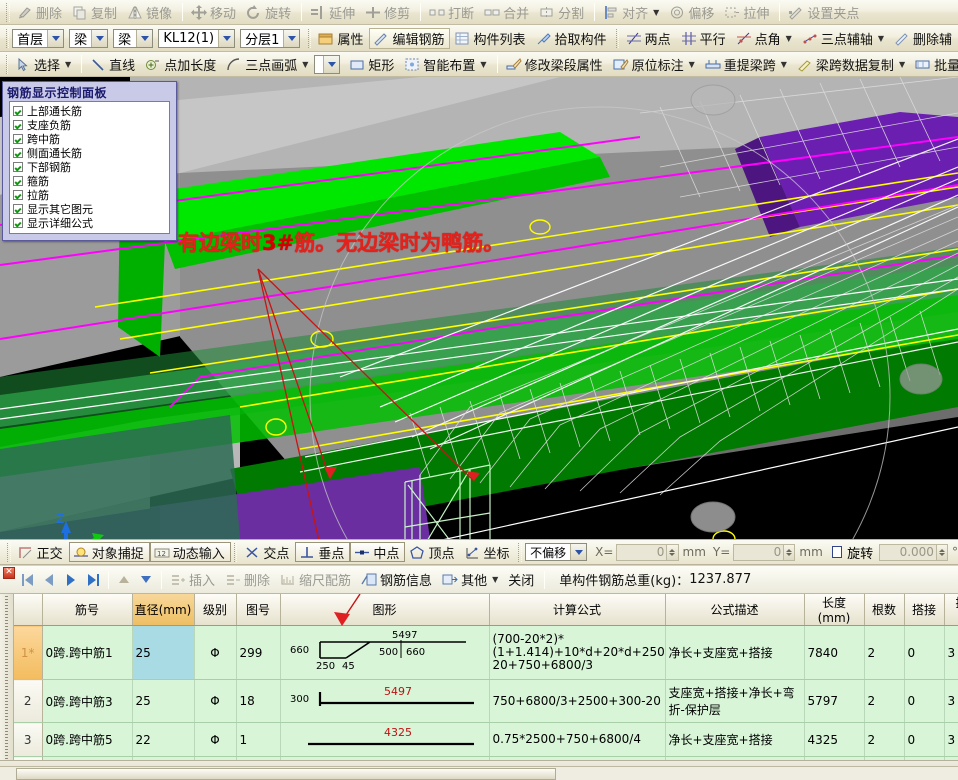 The width and height of the screenshot is (958, 780). Describe the element at coordinates (490, 38) in the screenshot. I see `toolbar-button-component-list: 构件列表` at that location.